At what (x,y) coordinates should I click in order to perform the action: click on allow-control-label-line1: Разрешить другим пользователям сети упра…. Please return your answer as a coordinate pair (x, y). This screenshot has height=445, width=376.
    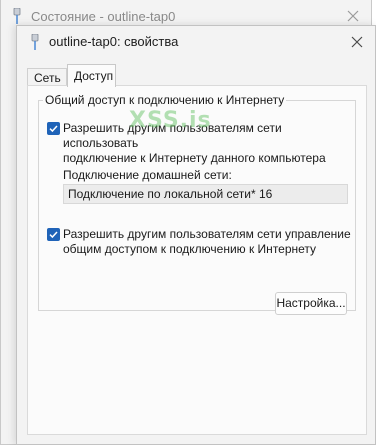
    Looking at the image, I should click on (207, 234).